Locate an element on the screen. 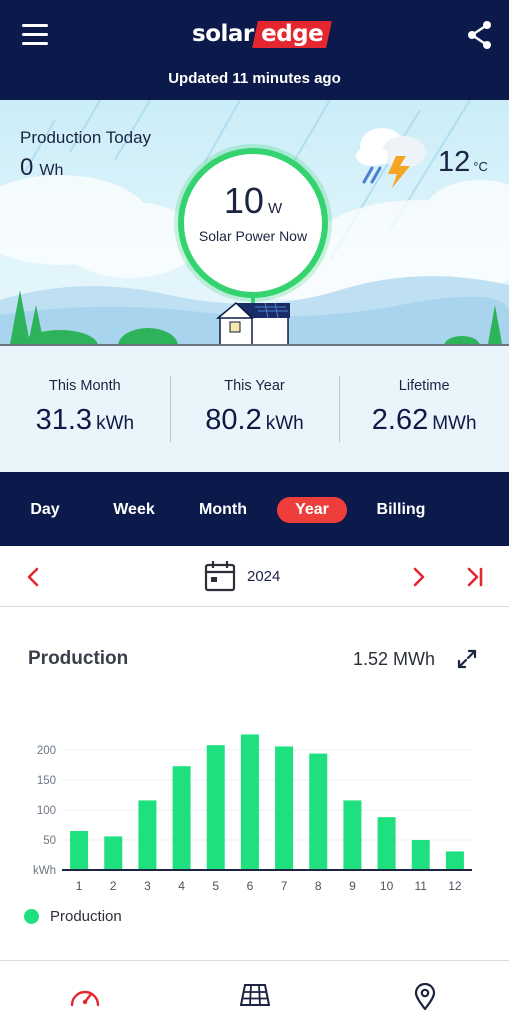 This screenshot has height=1024, width=509. logo-text-edge: edge is located at coordinates (291, 34).